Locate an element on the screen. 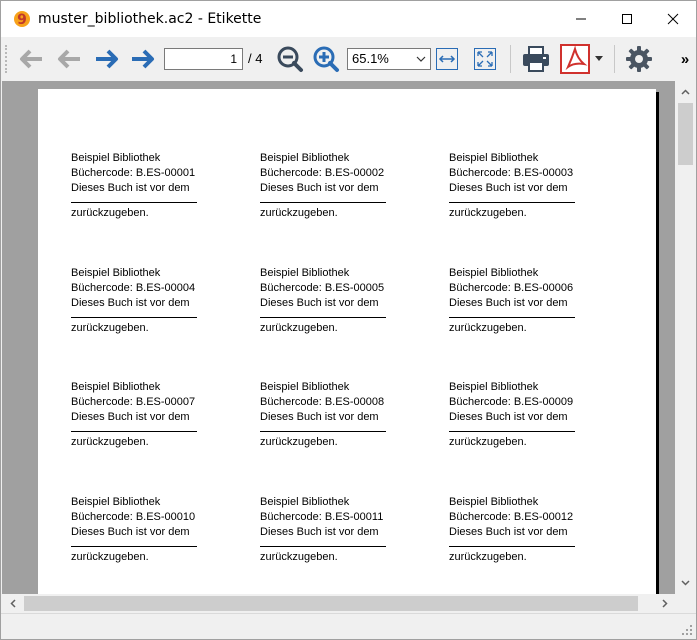 The image size is (697, 640). pdf-icon is located at coordinates (575, 59).